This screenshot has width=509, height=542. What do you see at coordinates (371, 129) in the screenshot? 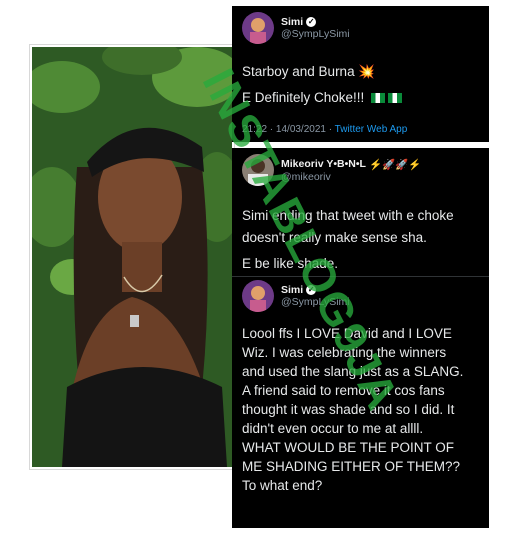
I see `tweet-client-link: Twitter Web App` at bounding box center [371, 129].